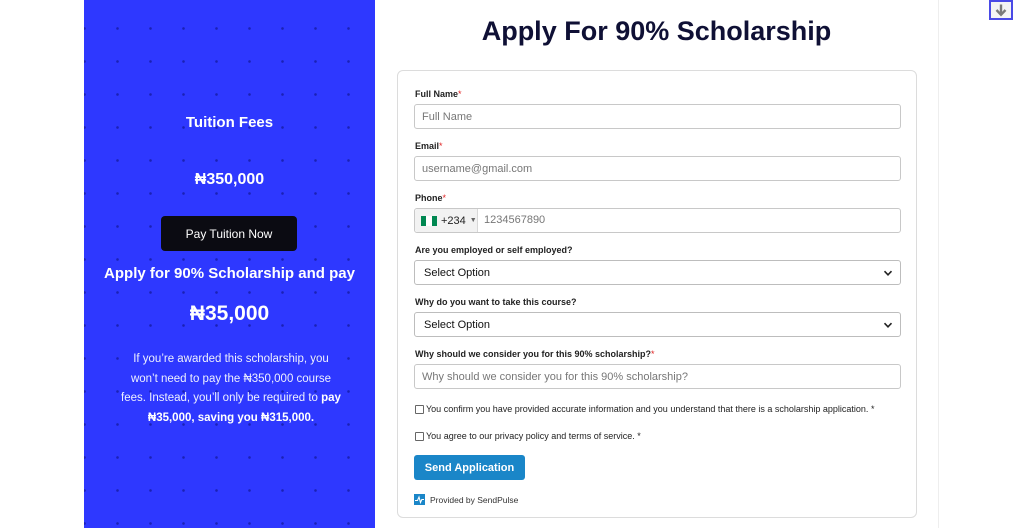 This screenshot has height=528, width=1024. I want to click on phone-label-text: Phone, so click(429, 198).